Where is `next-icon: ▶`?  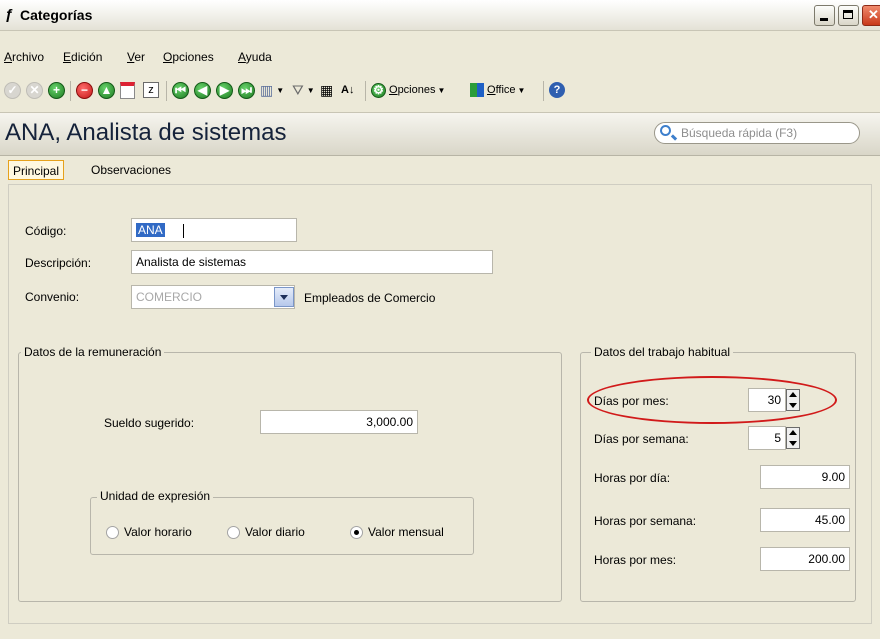 next-icon: ▶ is located at coordinates (224, 90).